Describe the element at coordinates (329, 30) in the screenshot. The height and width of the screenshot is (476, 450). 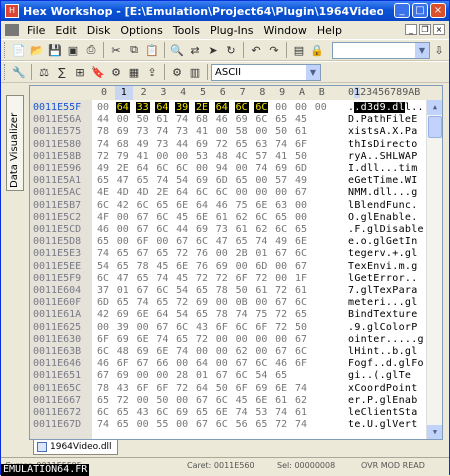
I see `menu-help: Help` at that location.